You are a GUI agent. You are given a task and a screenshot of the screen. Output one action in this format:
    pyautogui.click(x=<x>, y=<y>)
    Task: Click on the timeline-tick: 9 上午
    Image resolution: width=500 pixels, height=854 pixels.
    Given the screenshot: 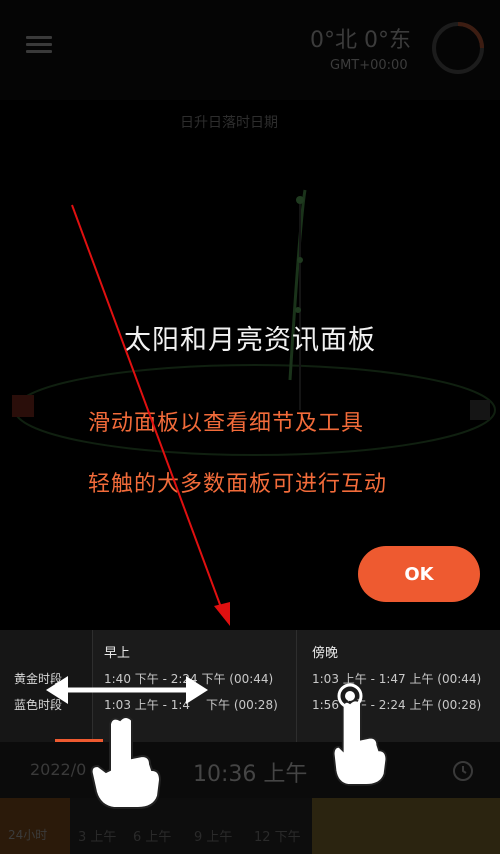 What is the action you would take?
    pyautogui.click(x=213, y=837)
    